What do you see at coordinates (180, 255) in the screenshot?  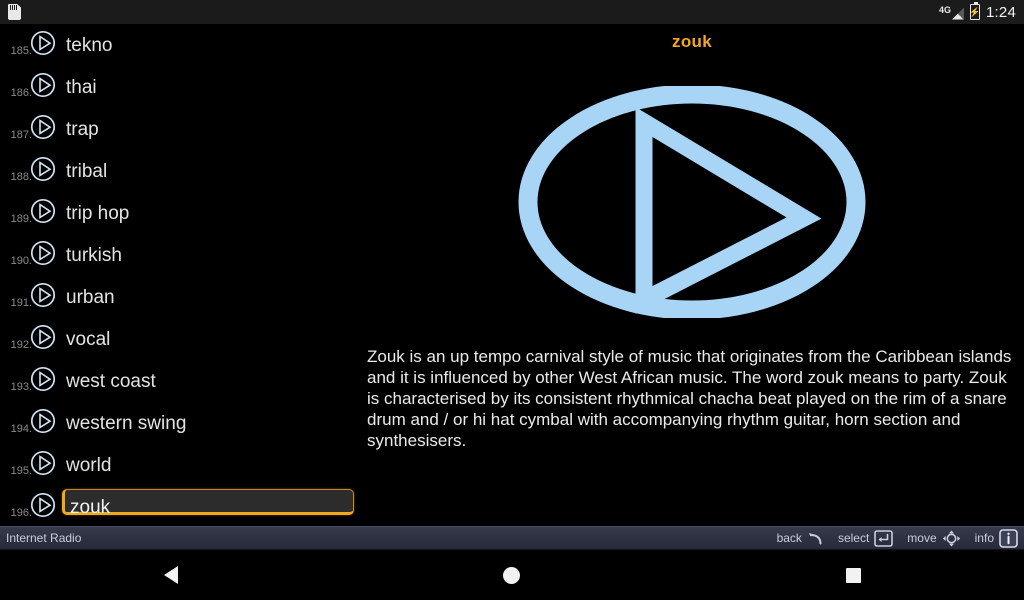 I see `list-item: 190. turkish` at bounding box center [180, 255].